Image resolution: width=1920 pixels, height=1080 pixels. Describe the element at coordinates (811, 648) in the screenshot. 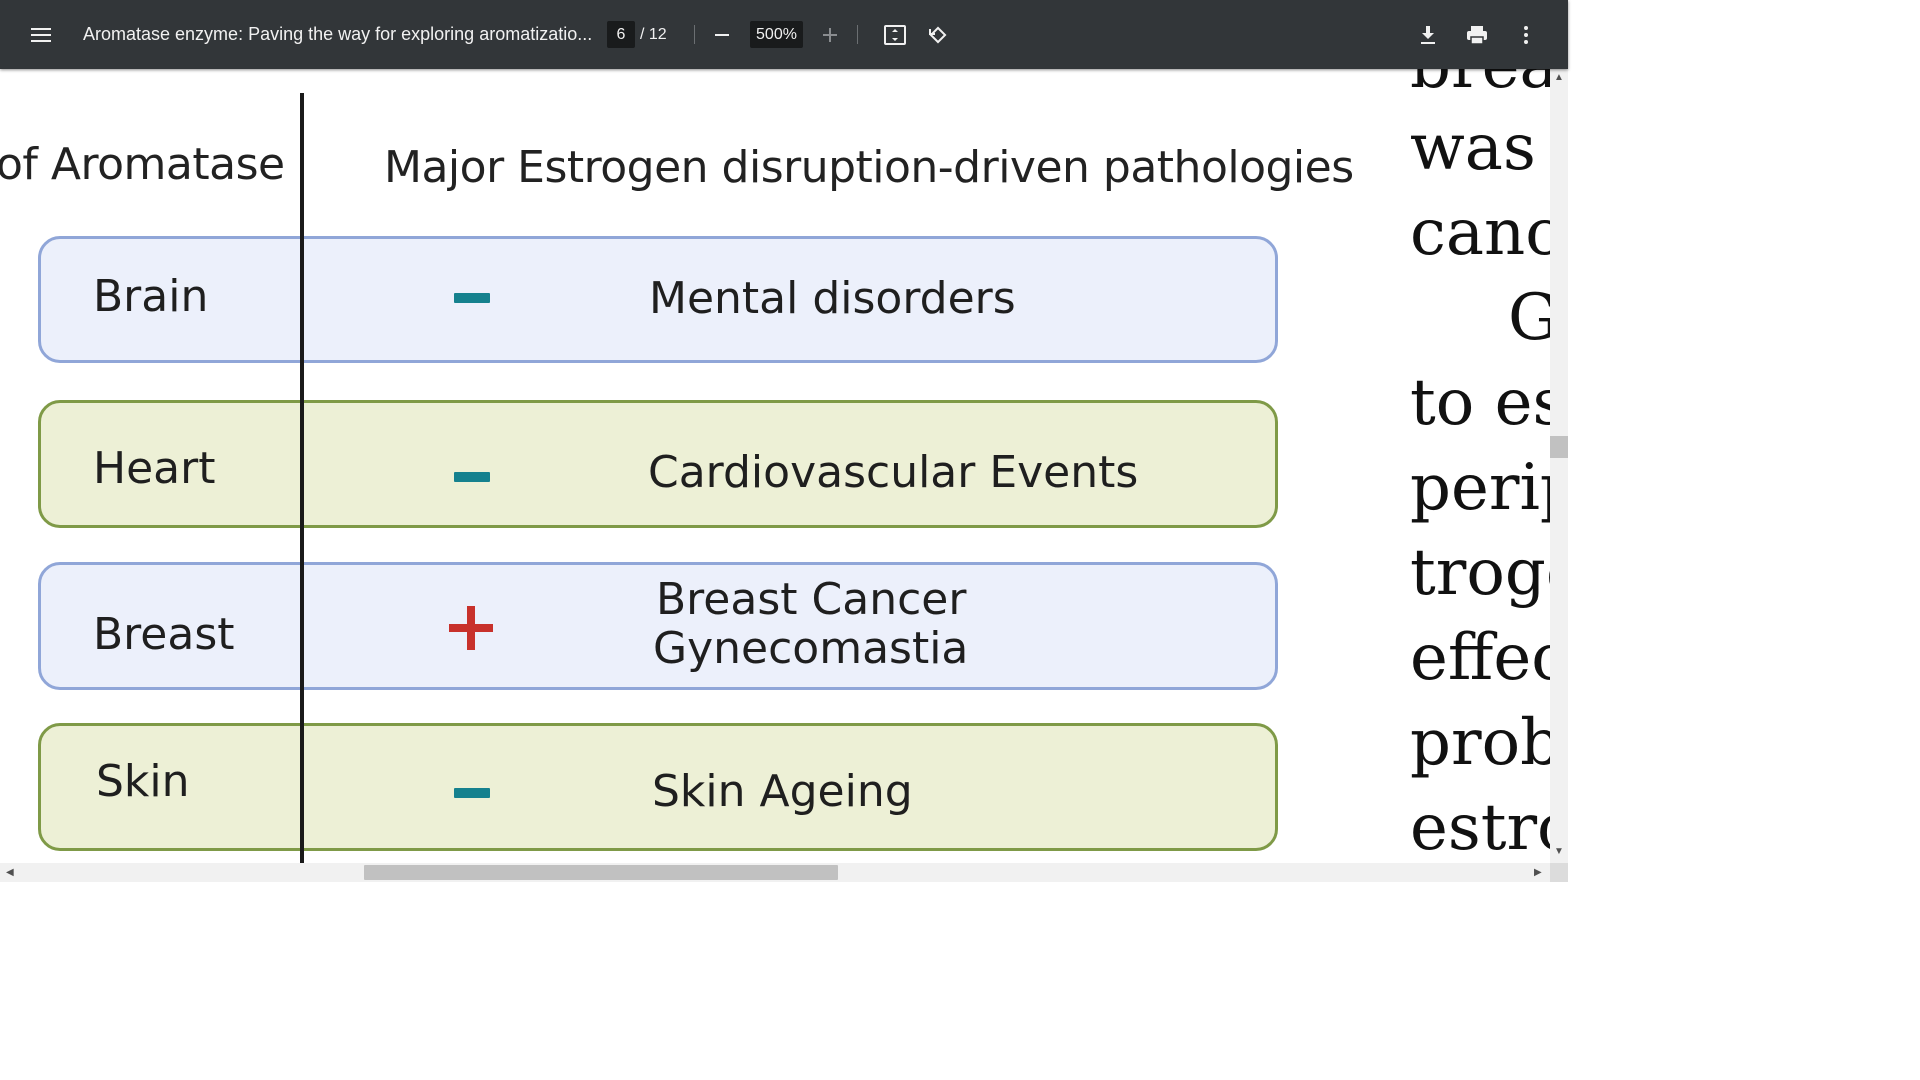

I see `pathology-label: Gynecomastia` at that location.